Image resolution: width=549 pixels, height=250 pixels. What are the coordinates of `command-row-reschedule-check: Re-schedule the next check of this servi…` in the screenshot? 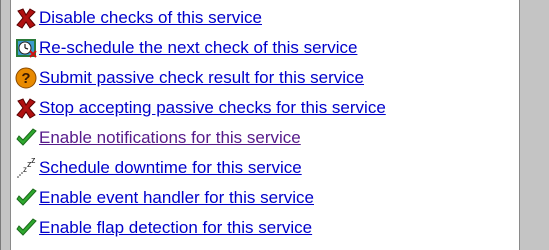 It's located at (186, 48).